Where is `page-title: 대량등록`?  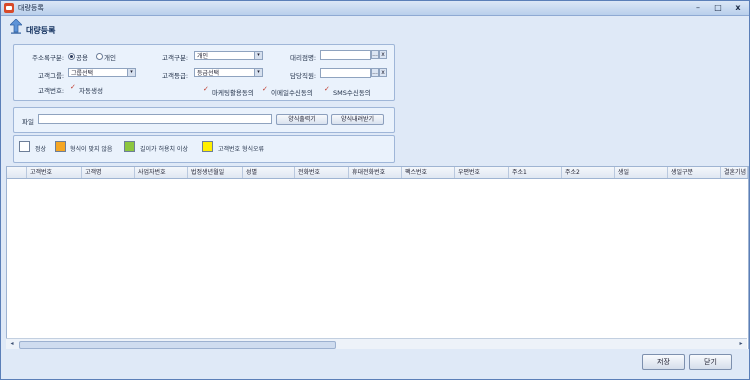 page-title: 대량등록 is located at coordinates (41, 30).